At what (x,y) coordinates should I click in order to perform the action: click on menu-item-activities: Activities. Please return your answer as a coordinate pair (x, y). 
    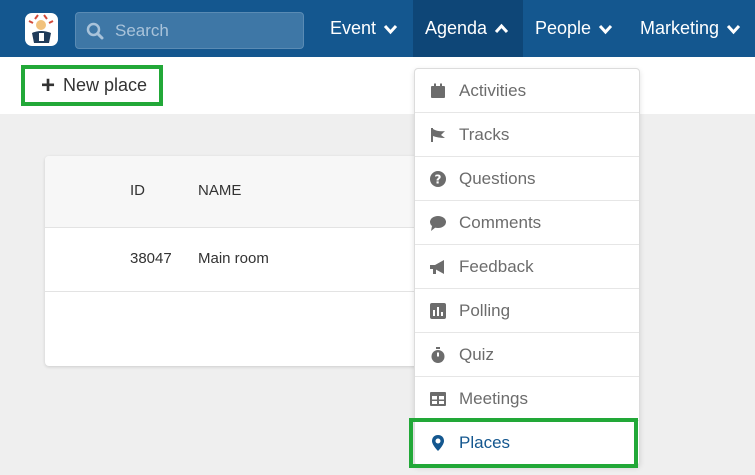
    Looking at the image, I should click on (527, 91).